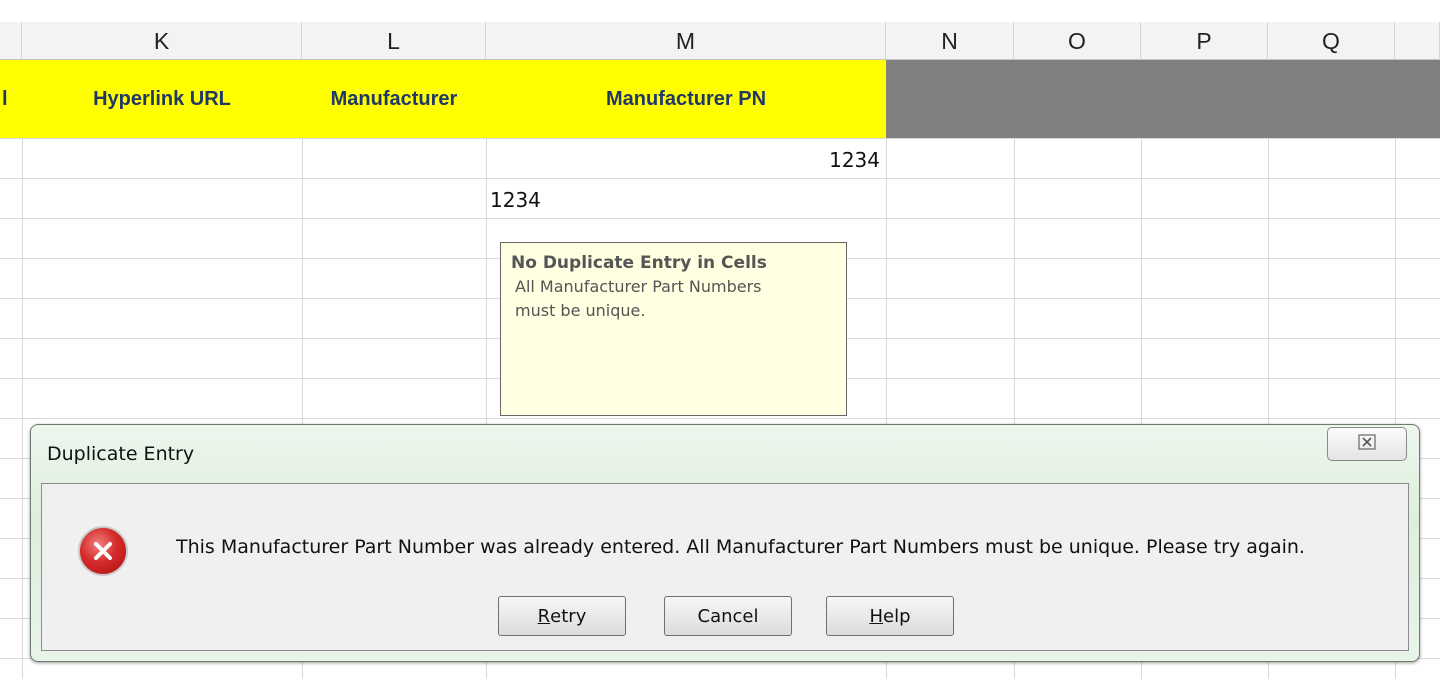  I want to click on header-cell-manufacturer: Manufacturer, so click(394, 99).